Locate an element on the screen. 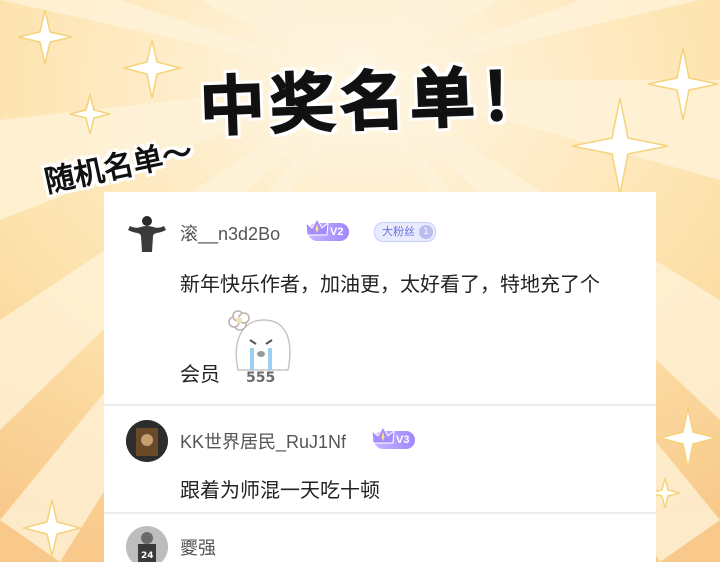 Image resolution: width=720 pixels, height=562 pixels. username: KK世界居民_RuJ1Nf is located at coordinates (263, 441).